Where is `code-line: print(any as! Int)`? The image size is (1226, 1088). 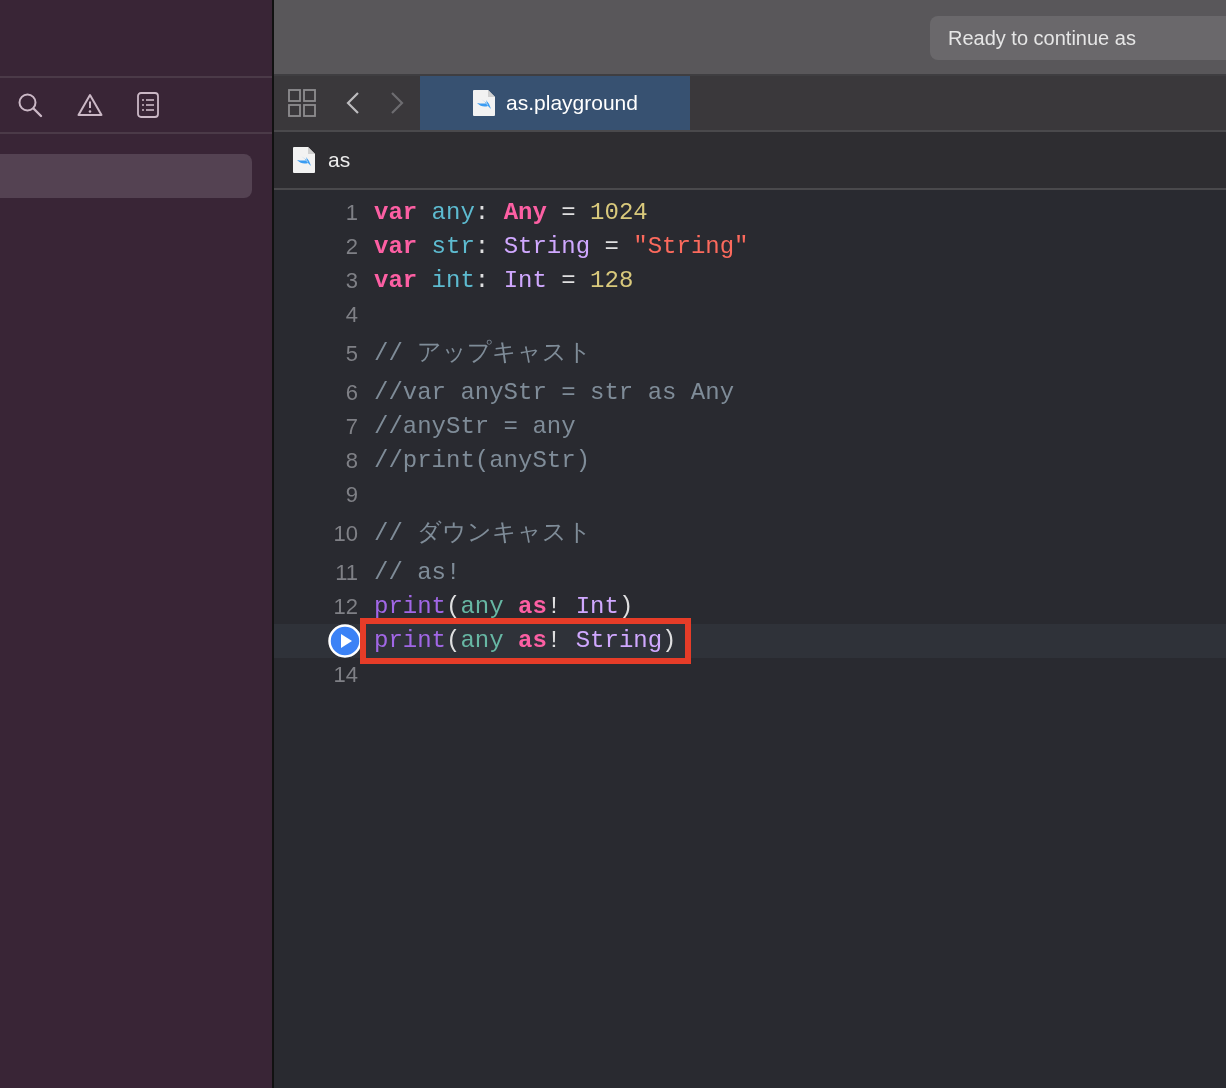 code-line: print(any as! Int) is located at coordinates (504, 607).